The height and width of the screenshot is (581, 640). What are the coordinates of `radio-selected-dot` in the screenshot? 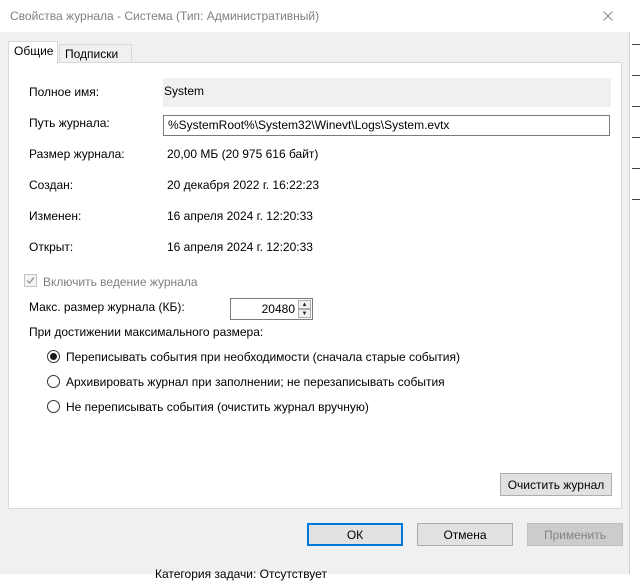 It's located at (53, 356).